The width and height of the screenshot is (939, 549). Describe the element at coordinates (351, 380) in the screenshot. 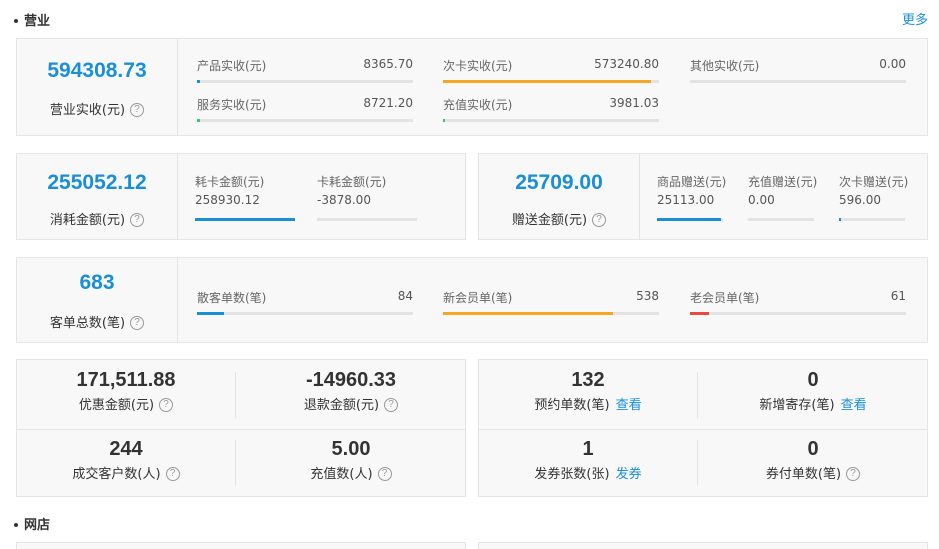

I see `stat-value: -14960.33` at that location.